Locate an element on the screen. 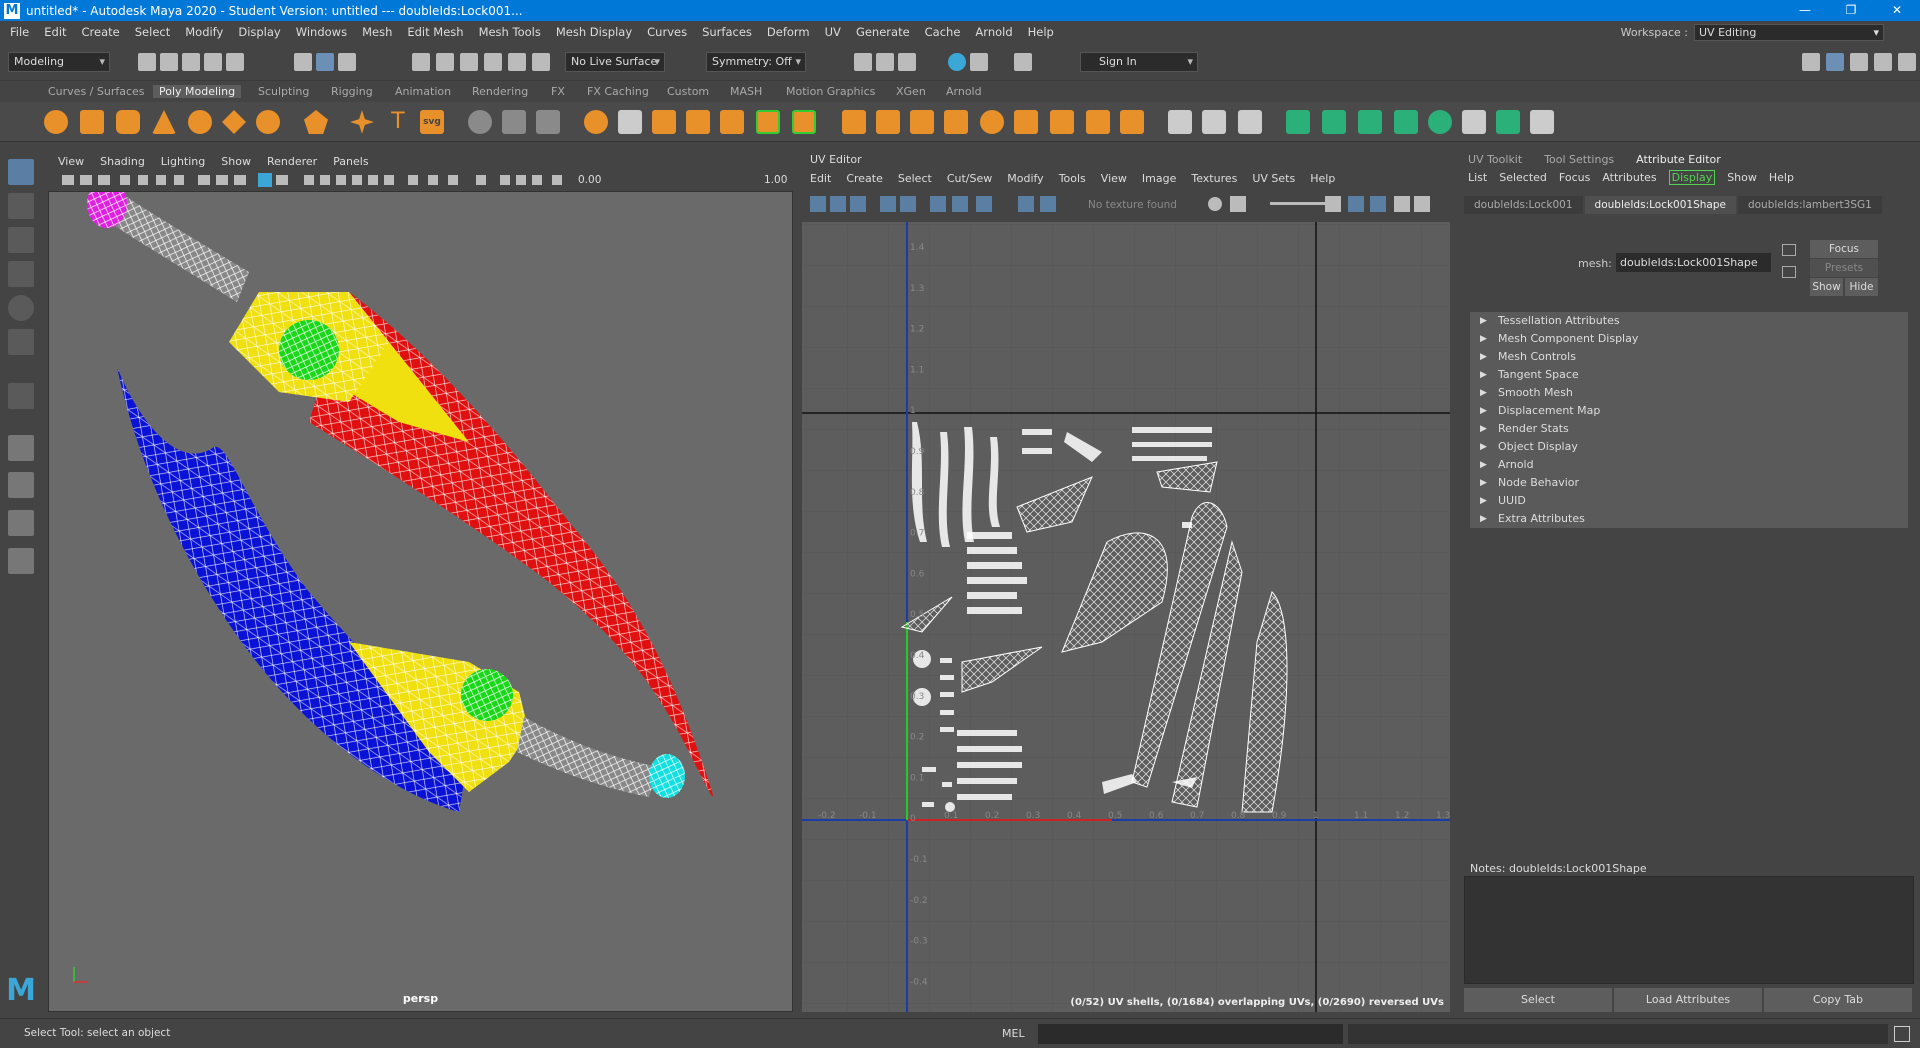 The image size is (1920, 1048). arnold-render-icon is located at coordinates (979, 62).